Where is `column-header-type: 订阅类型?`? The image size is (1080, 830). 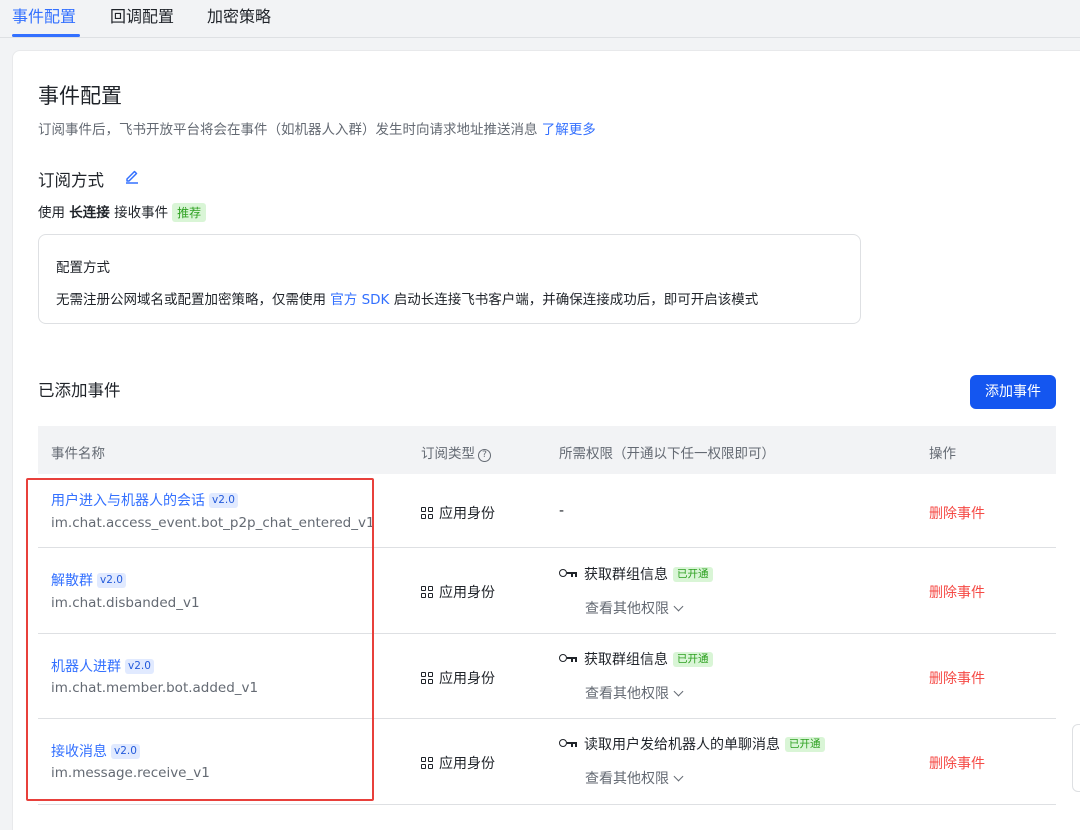
column-header-type: 订阅类型? is located at coordinates (456, 452).